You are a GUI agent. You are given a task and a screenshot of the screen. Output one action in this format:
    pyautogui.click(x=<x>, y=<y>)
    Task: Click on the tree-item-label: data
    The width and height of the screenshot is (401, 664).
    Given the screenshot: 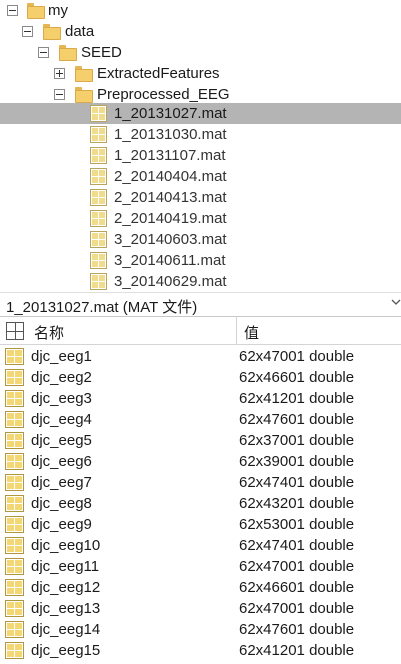 What is the action you would take?
    pyautogui.click(x=80, y=31)
    